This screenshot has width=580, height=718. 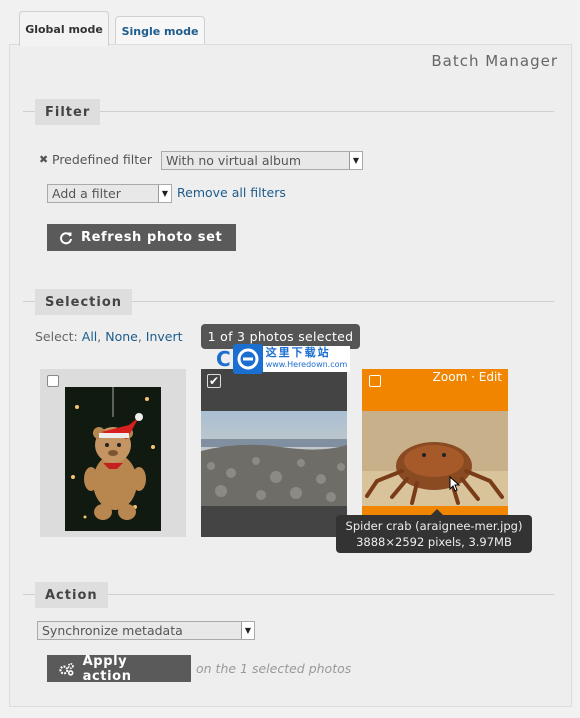 What do you see at coordinates (434, 542) in the screenshot?
I see `tooltip-dimensions: 3888×2592 pixels, 3.97MB` at bounding box center [434, 542].